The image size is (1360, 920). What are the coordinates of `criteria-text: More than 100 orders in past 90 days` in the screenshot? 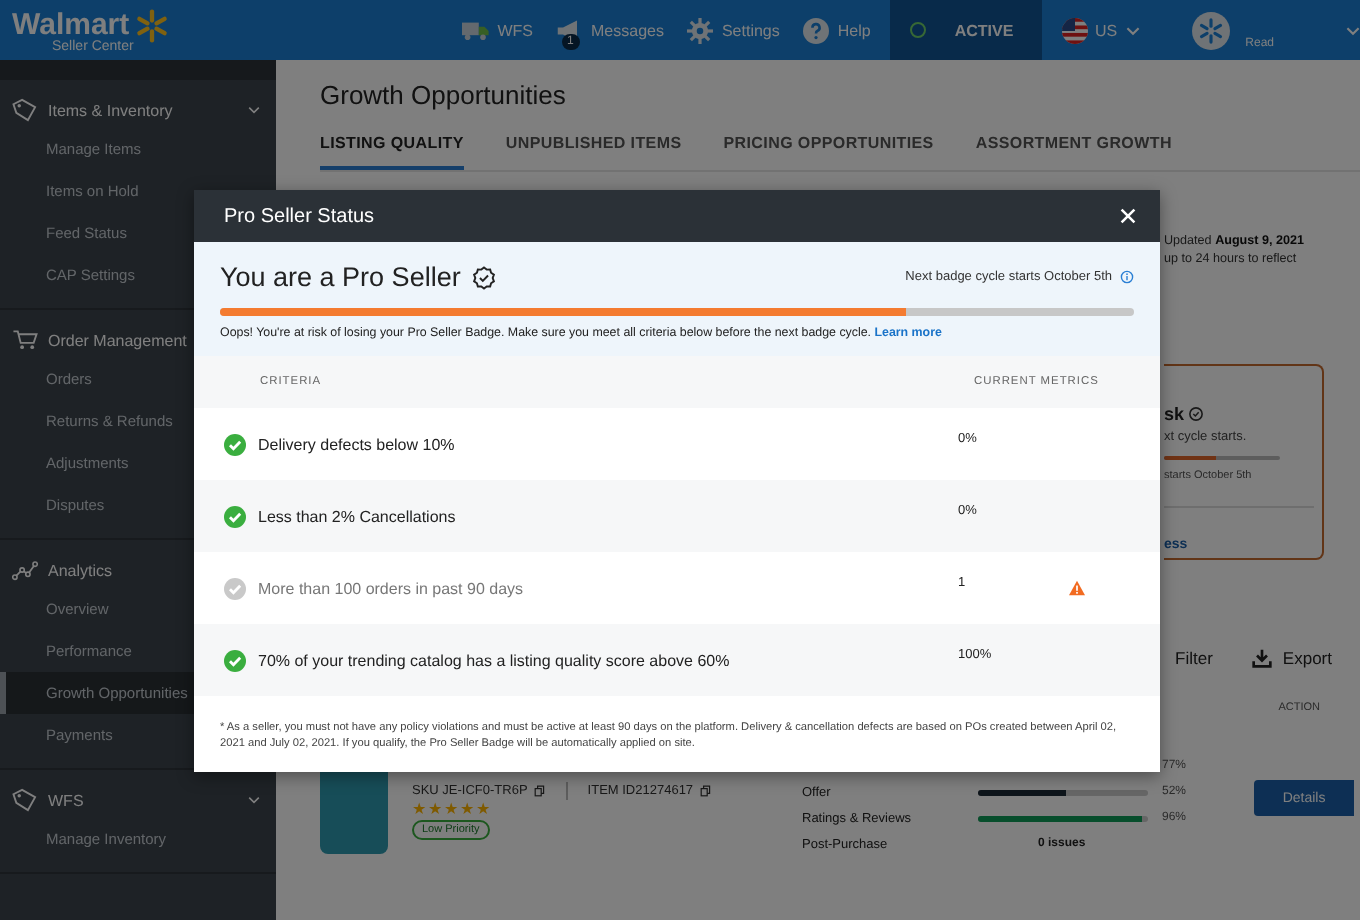 It's located at (392, 588).